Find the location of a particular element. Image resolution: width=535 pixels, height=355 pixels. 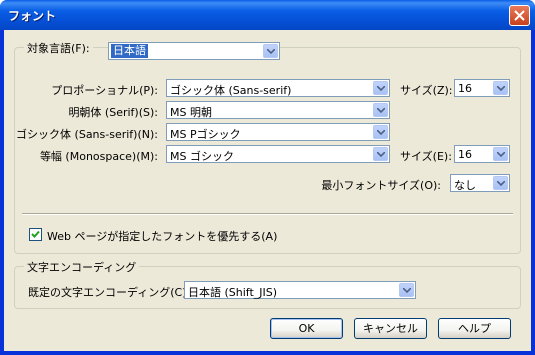

min-font-size-select-value: なし is located at coordinates (465, 185).